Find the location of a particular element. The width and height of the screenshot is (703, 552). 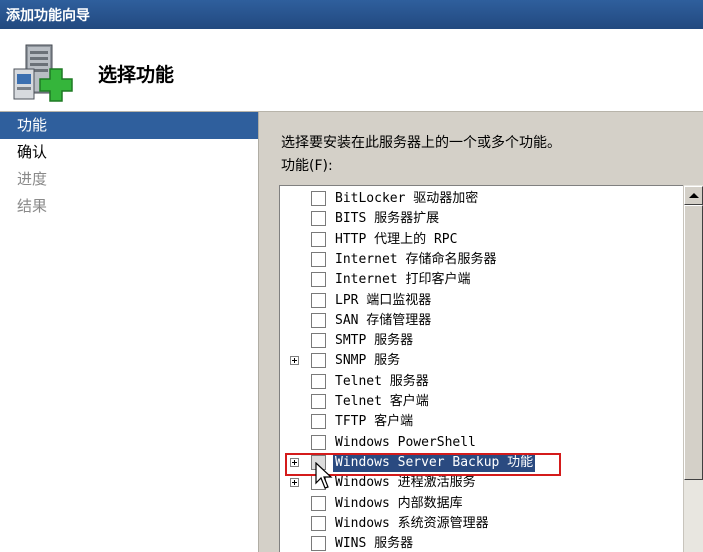

nav-item-features: 功能 is located at coordinates (129, 125).